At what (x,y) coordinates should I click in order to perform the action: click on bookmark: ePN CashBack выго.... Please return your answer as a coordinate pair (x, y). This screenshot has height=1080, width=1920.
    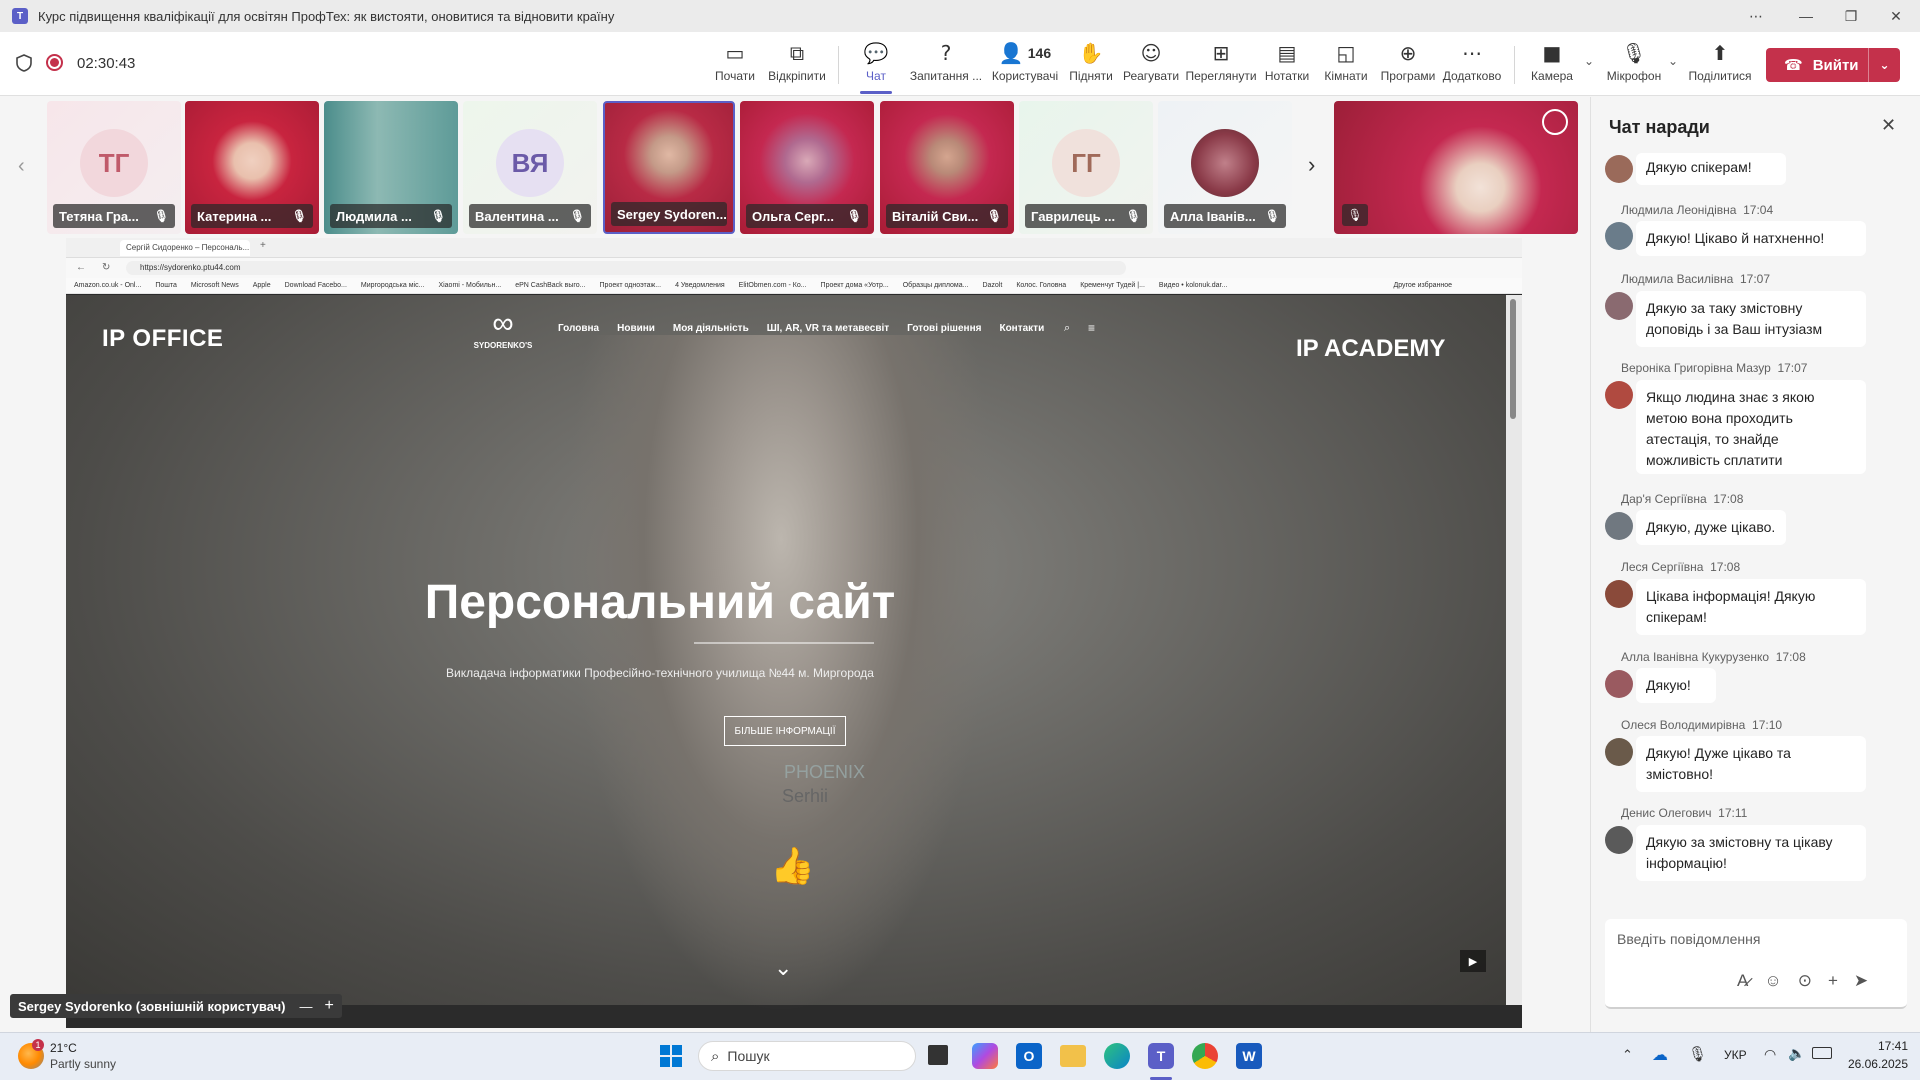
    Looking at the image, I should click on (550, 285).